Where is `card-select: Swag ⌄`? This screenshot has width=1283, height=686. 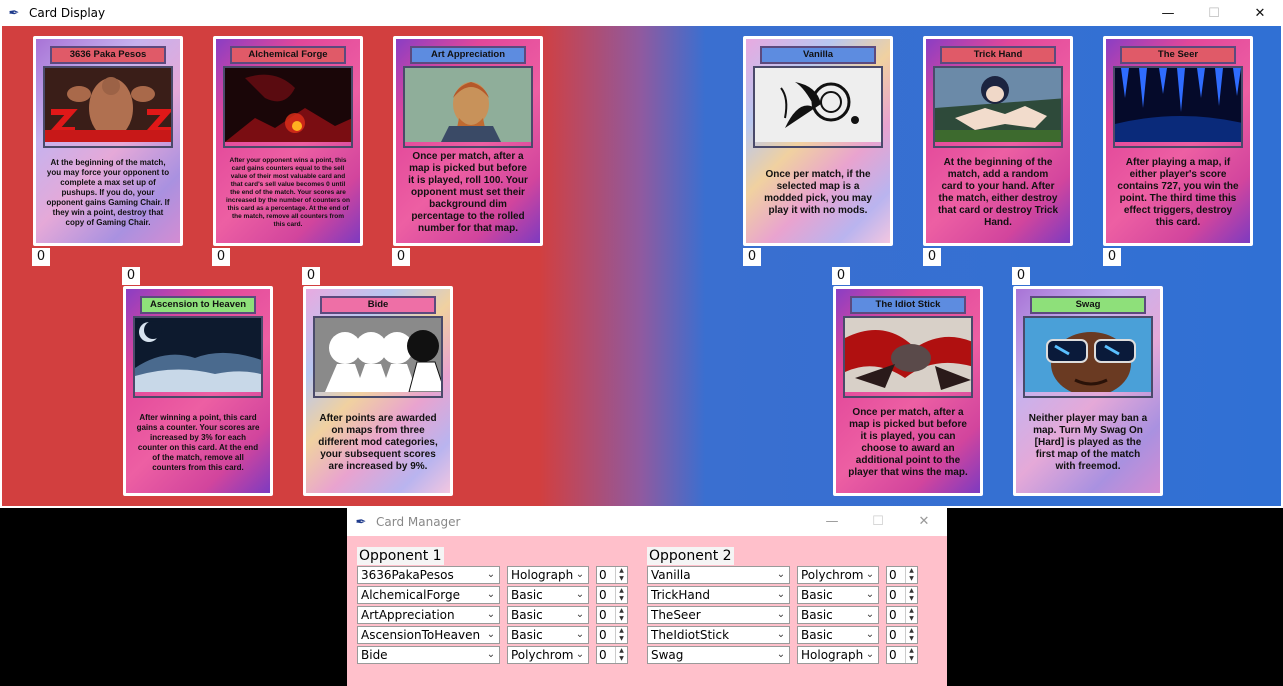
card-select: Swag ⌄ is located at coordinates (718, 655).